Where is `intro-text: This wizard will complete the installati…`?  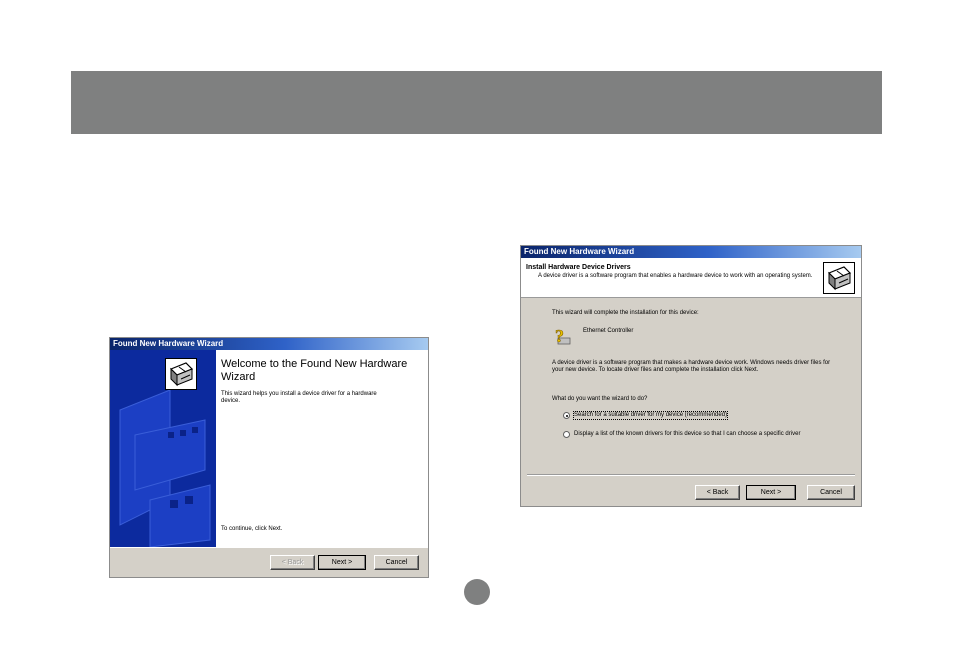
intro-text: This wizard will complete the installati… is located at coordinates (625, 313).